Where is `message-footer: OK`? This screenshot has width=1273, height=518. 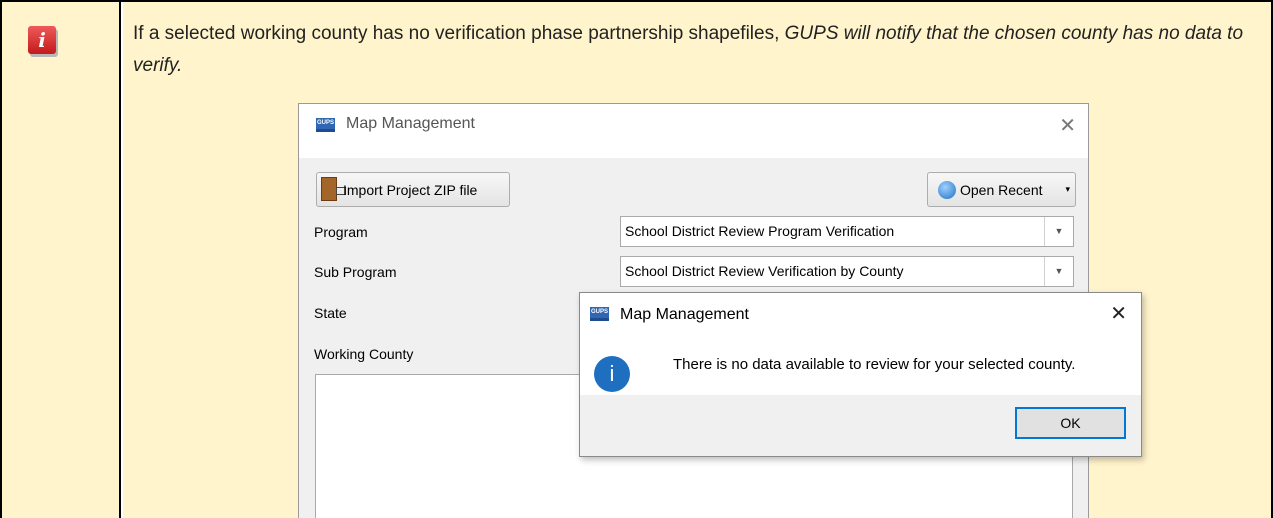
message-footer: OK is located at coordinates (860, 425).